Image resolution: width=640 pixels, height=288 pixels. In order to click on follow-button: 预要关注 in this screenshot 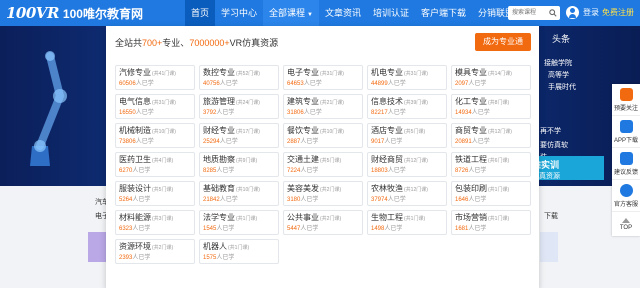, I will do `click(626, 100)`.